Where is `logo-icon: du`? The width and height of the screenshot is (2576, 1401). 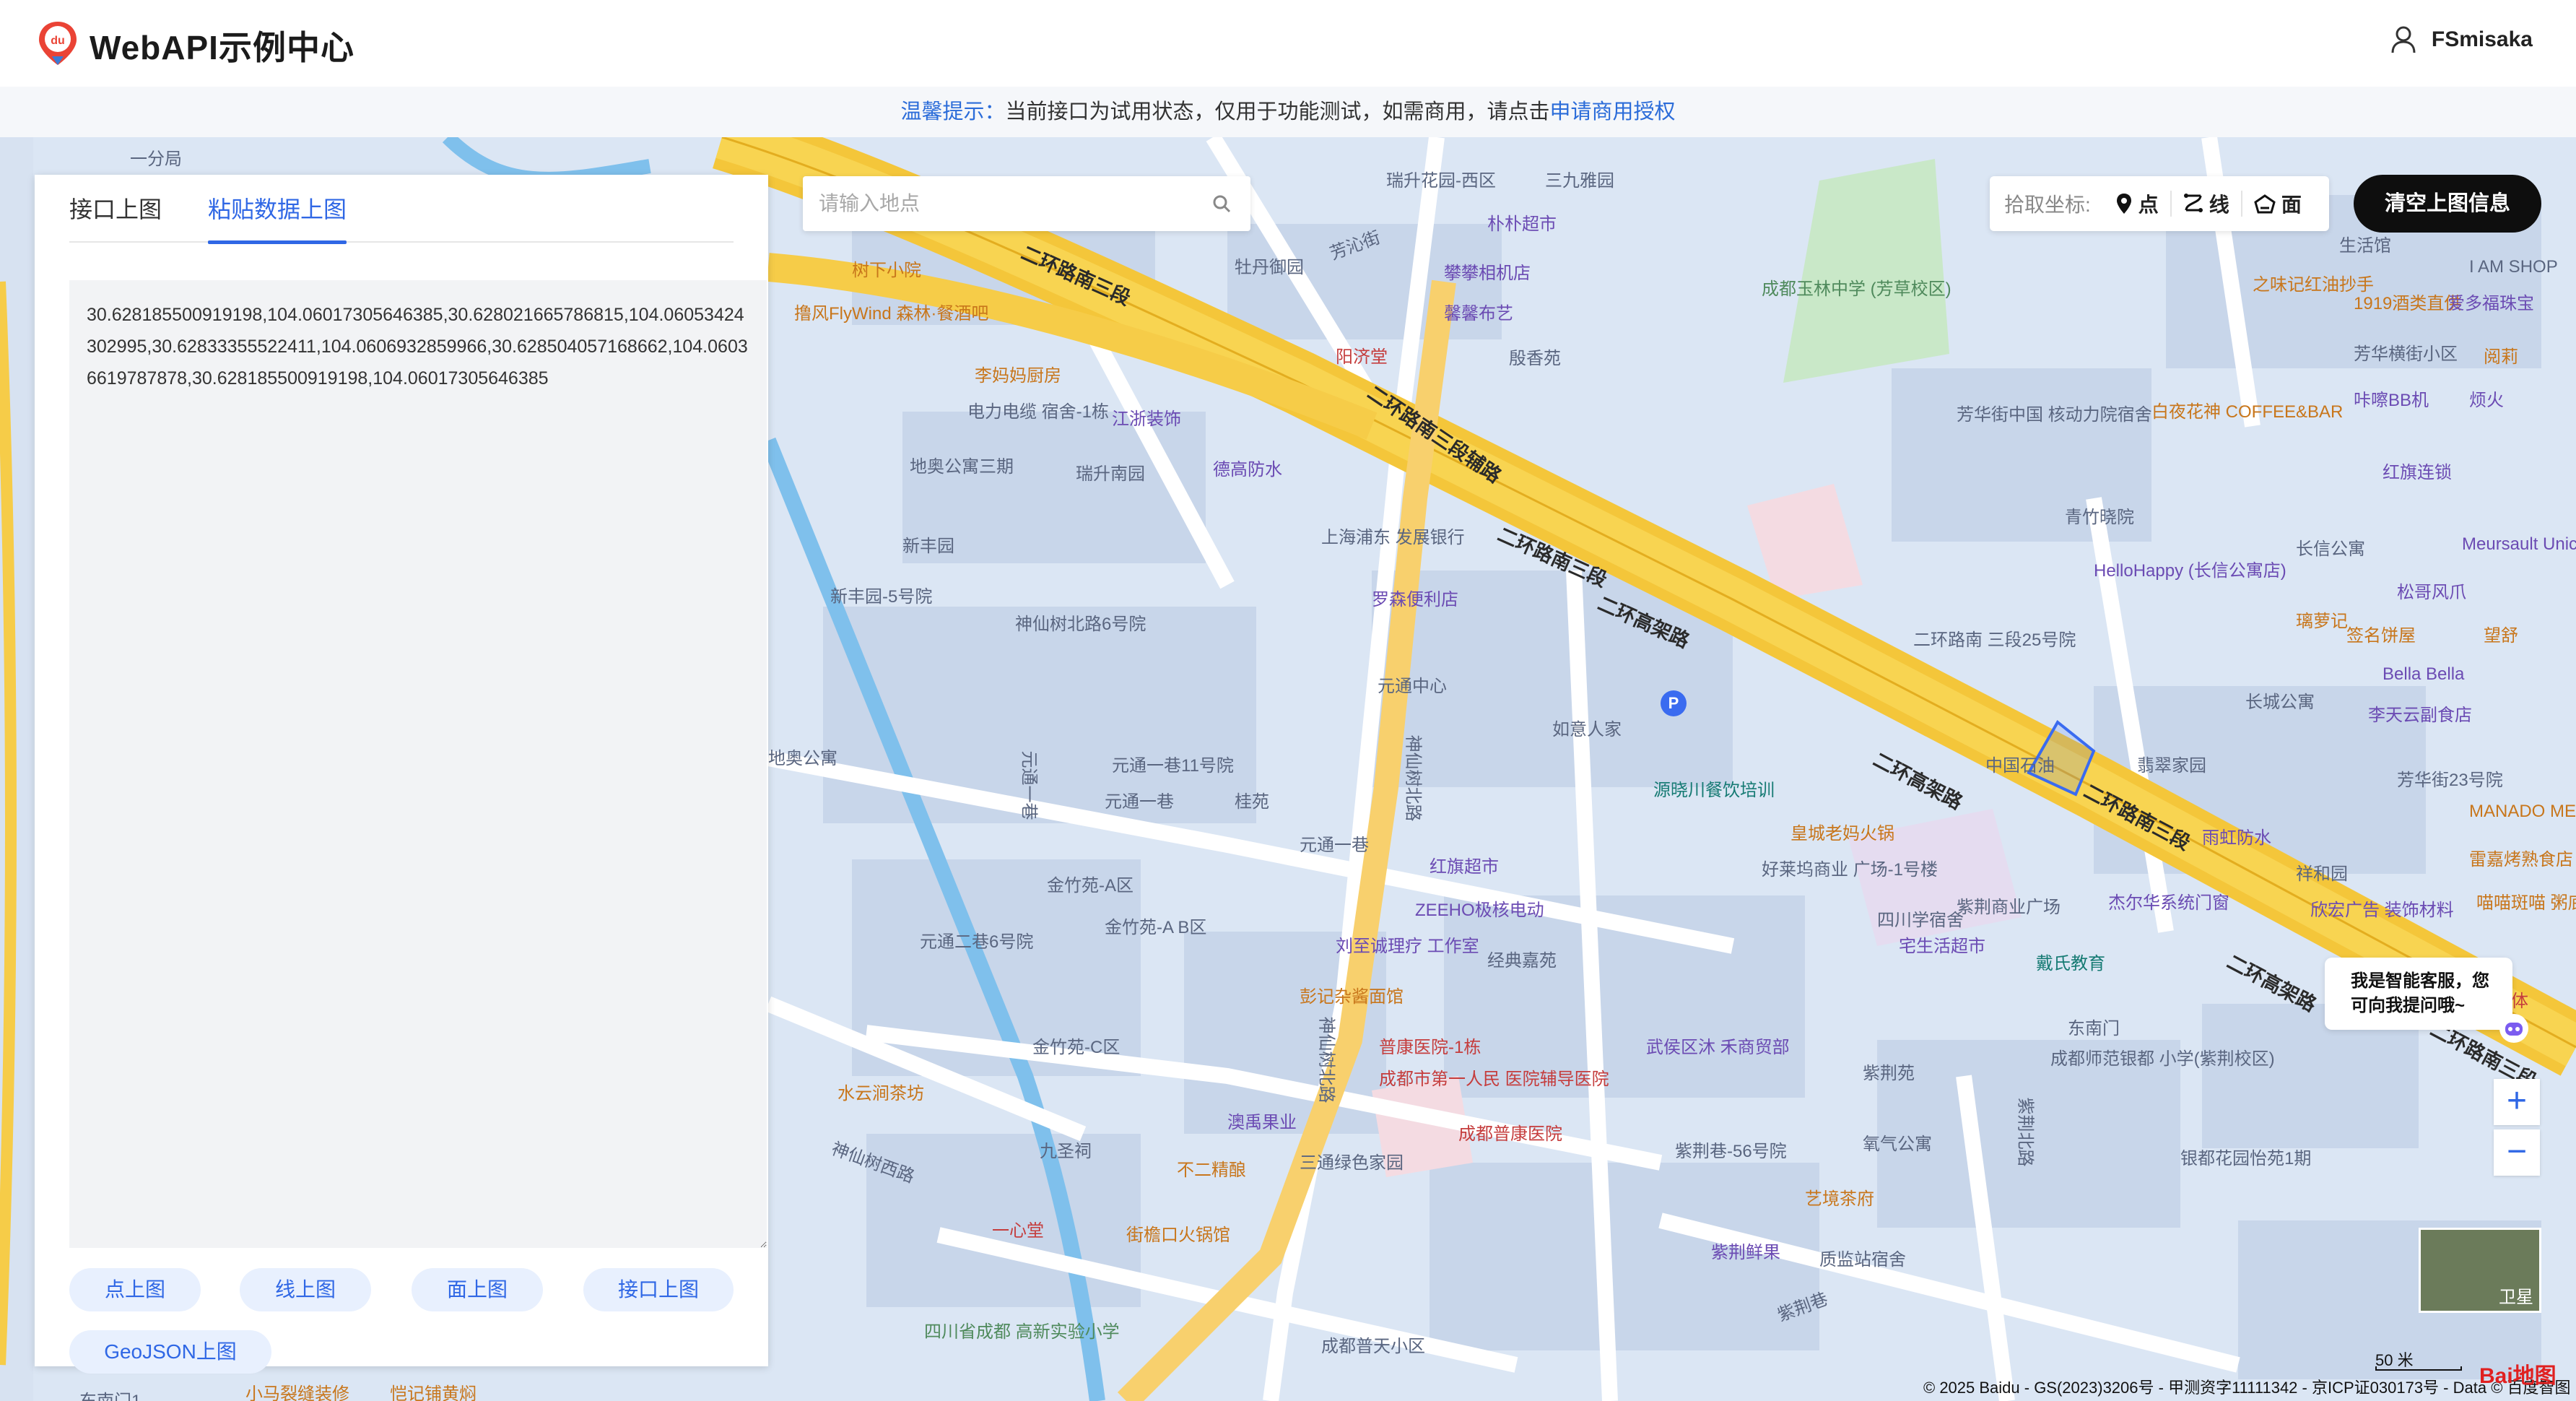 logo-icon: du is located at coordinates (58, 43).